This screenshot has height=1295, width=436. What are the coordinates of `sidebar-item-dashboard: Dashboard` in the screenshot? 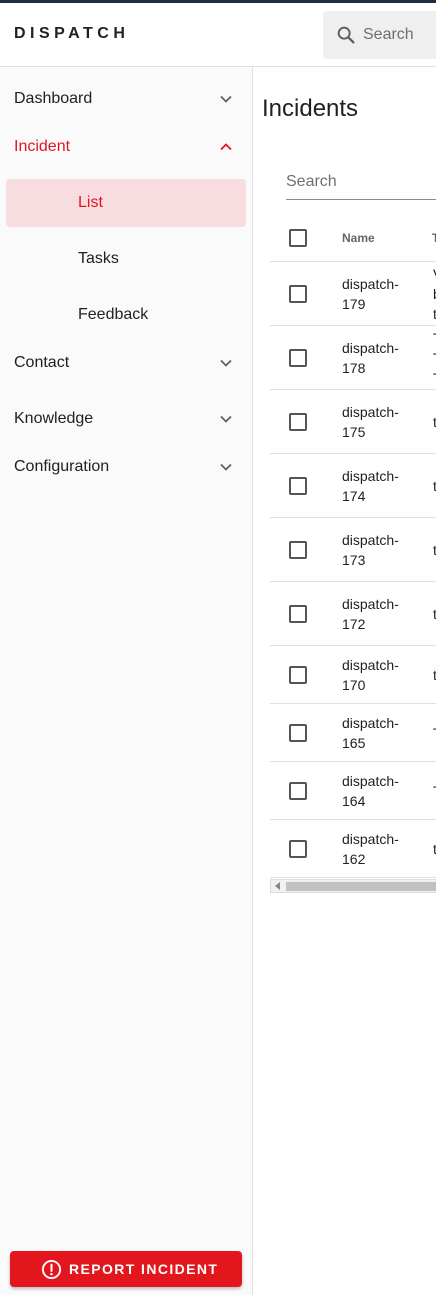 It's located at (126, 99).